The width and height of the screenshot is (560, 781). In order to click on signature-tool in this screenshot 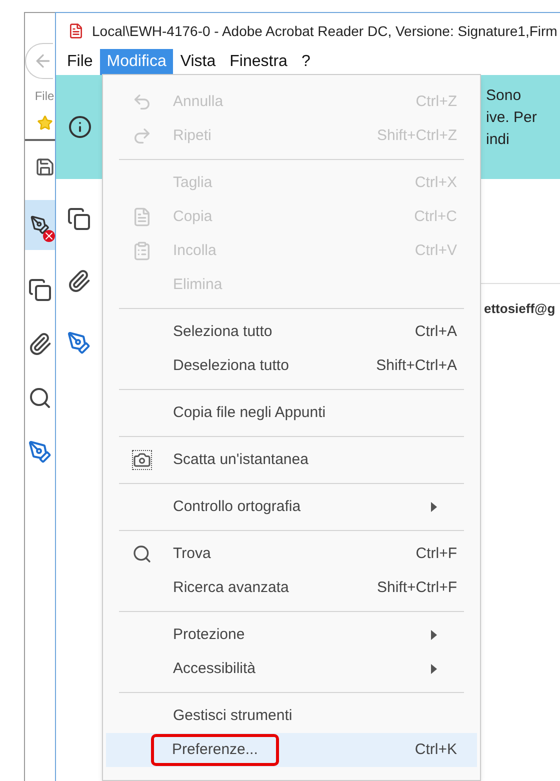, I will do `click(40, 225)`.